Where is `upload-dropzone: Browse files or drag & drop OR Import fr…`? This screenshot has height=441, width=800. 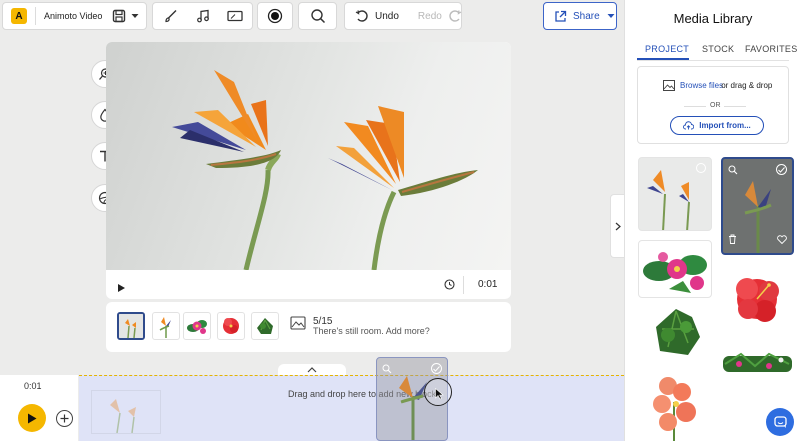 upload-dropzone: Browse files or drag & drop OR Import fr… is located at coordinates (713, 105).